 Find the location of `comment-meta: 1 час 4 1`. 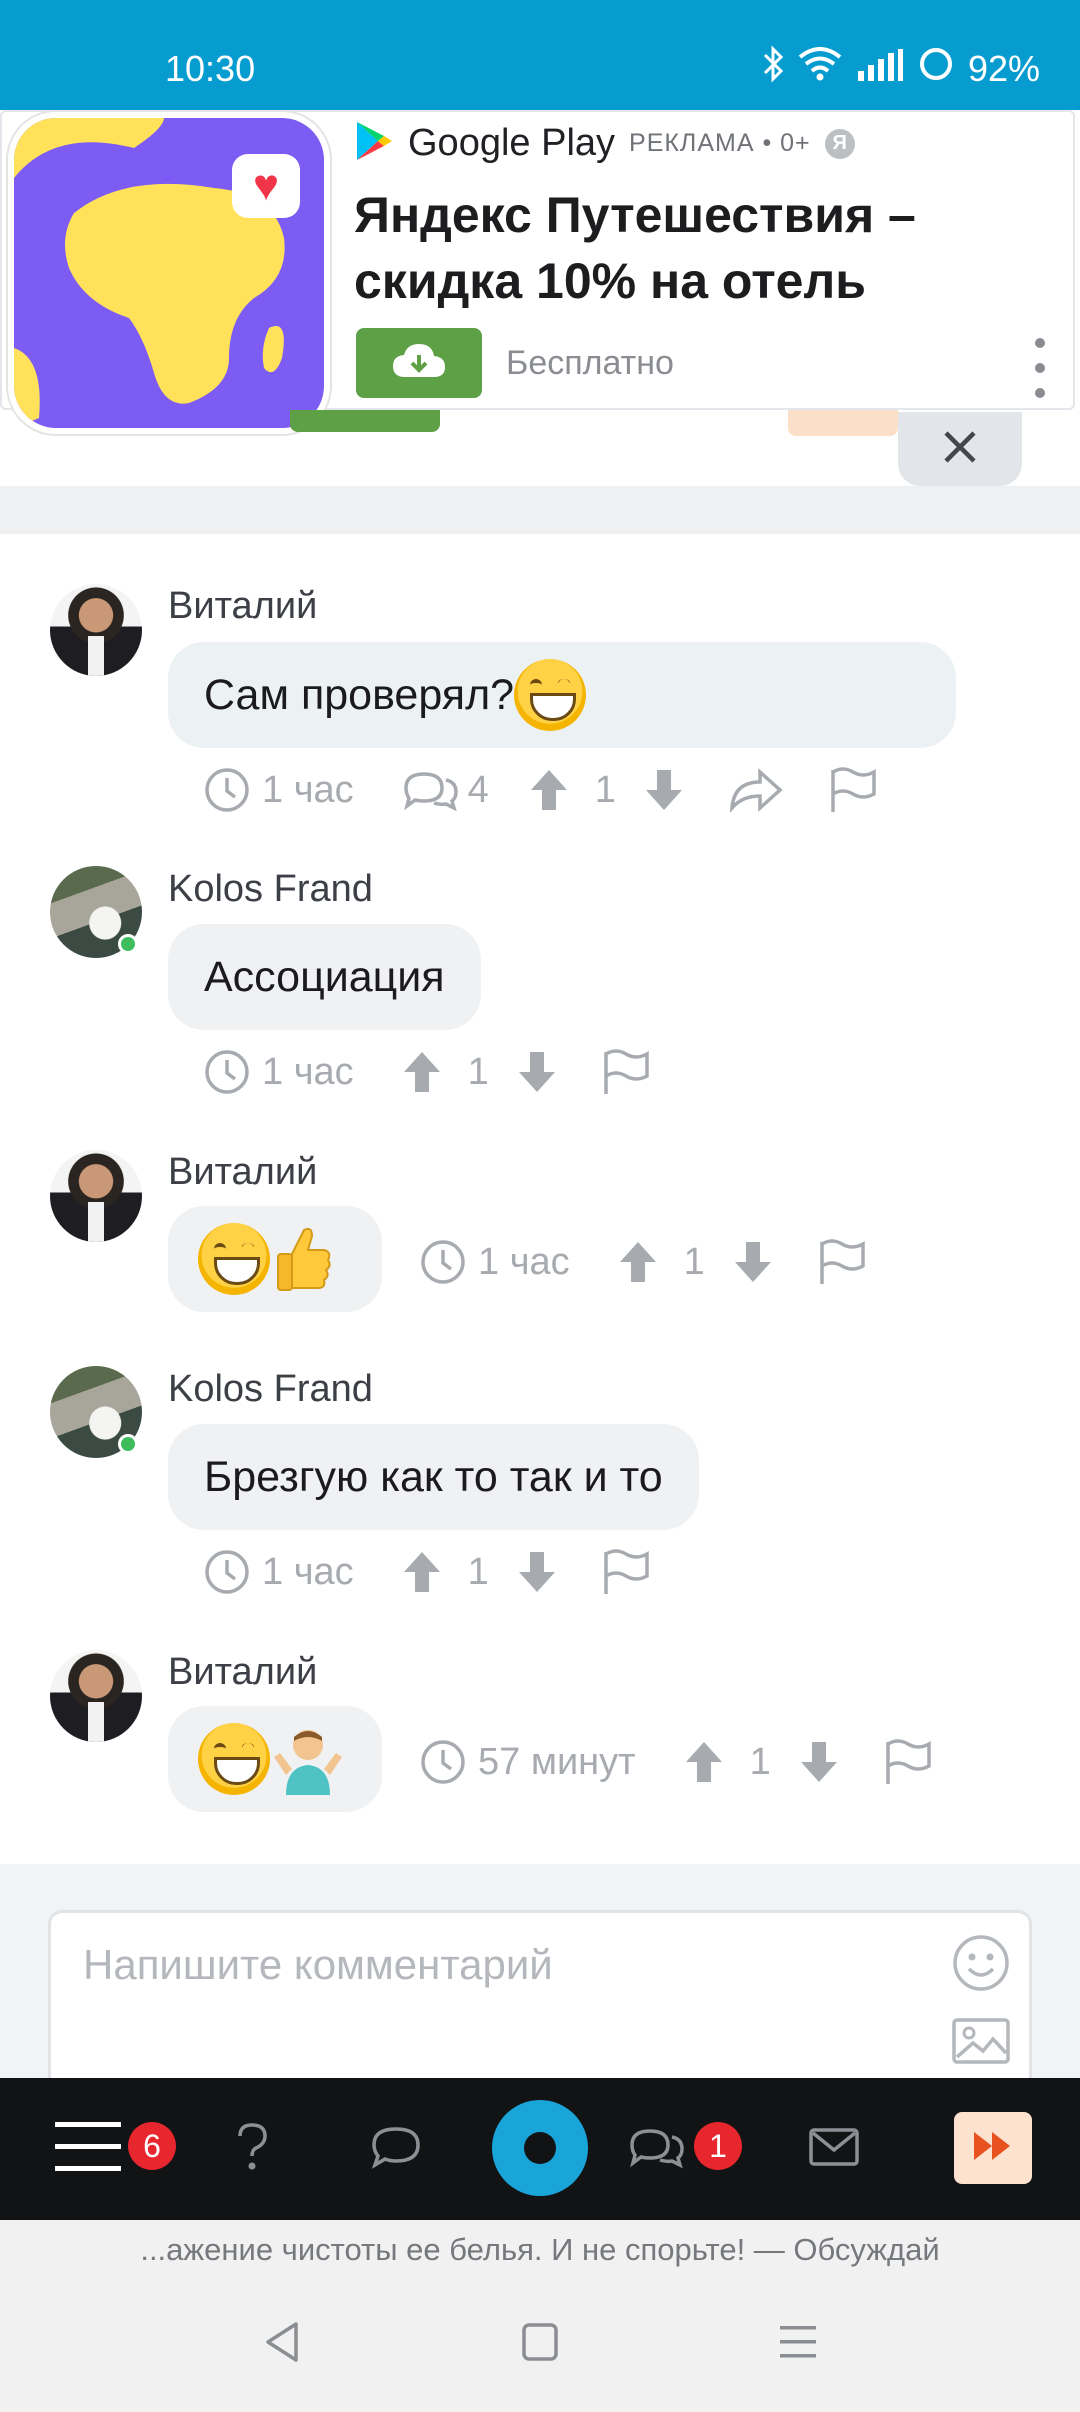

comment-meta: 1 час 4 1 is located at coordinates (541, 790).